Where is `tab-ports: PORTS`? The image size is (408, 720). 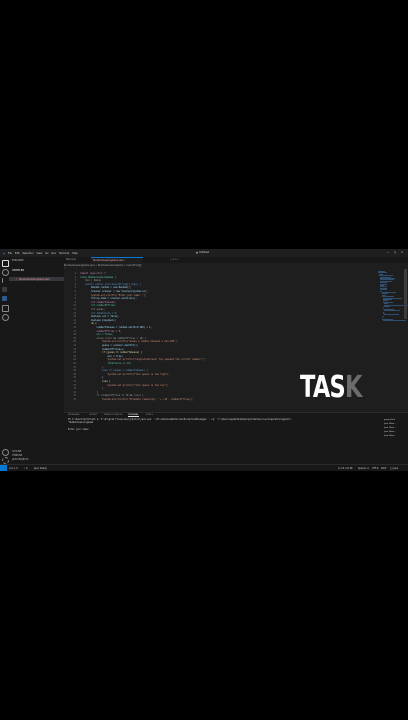 tab-ports: PORTS is located at coordinates (149, 415).